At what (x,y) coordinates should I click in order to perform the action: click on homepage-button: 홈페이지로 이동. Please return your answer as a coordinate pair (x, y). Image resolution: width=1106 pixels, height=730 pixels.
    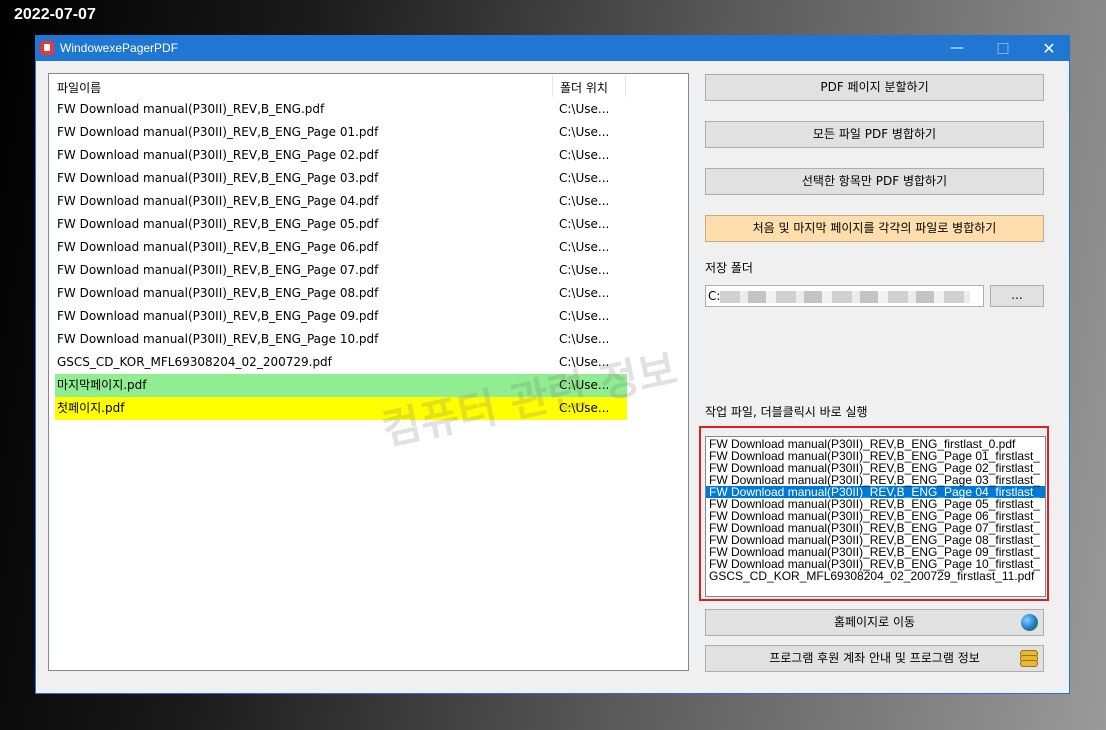
    Looking at the image, I should click on (874, 622).